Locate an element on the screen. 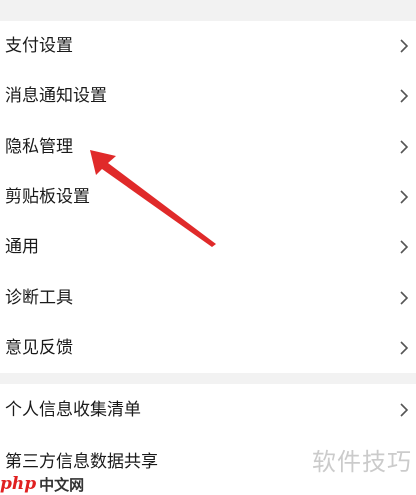 The image size is (416, 495). settings-item-personal-info-list: 个人信息收集清单 is located at coordinates (208, 410).